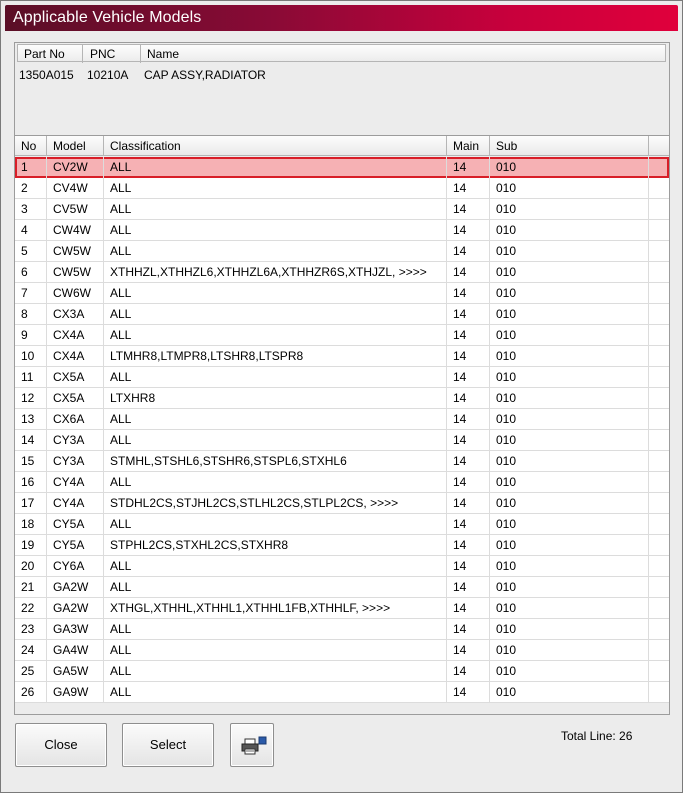  Describe the element at coordinates (75, 314) in the screenshot. I see `cell-model: CX3A` at that location.